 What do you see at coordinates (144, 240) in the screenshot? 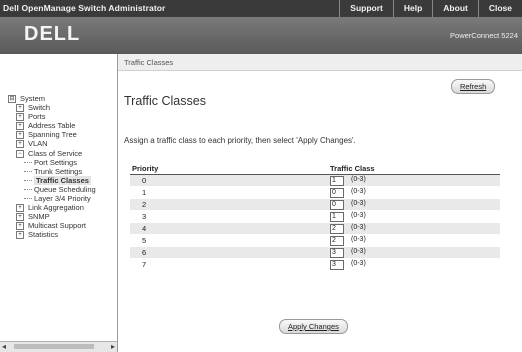
I see `priority-cell: 5` at bounding box center [144, 240].